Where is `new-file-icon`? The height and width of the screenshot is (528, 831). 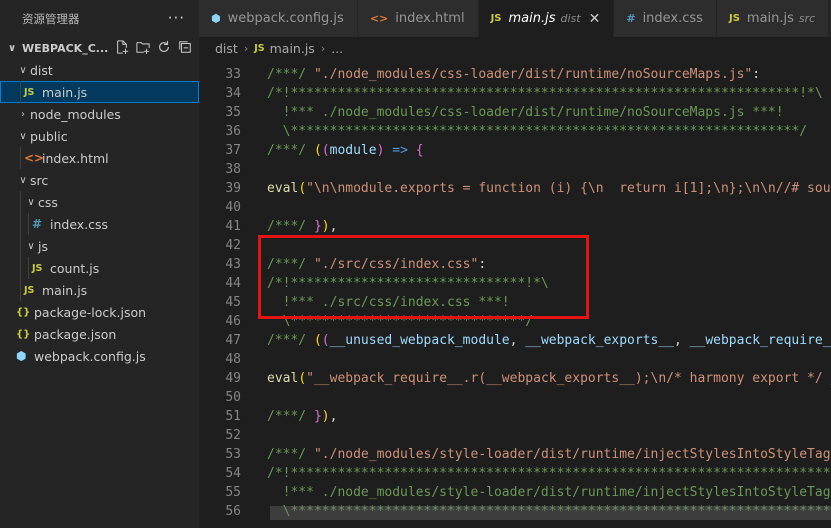
new-file-icon is located at coordinates (122, 47).